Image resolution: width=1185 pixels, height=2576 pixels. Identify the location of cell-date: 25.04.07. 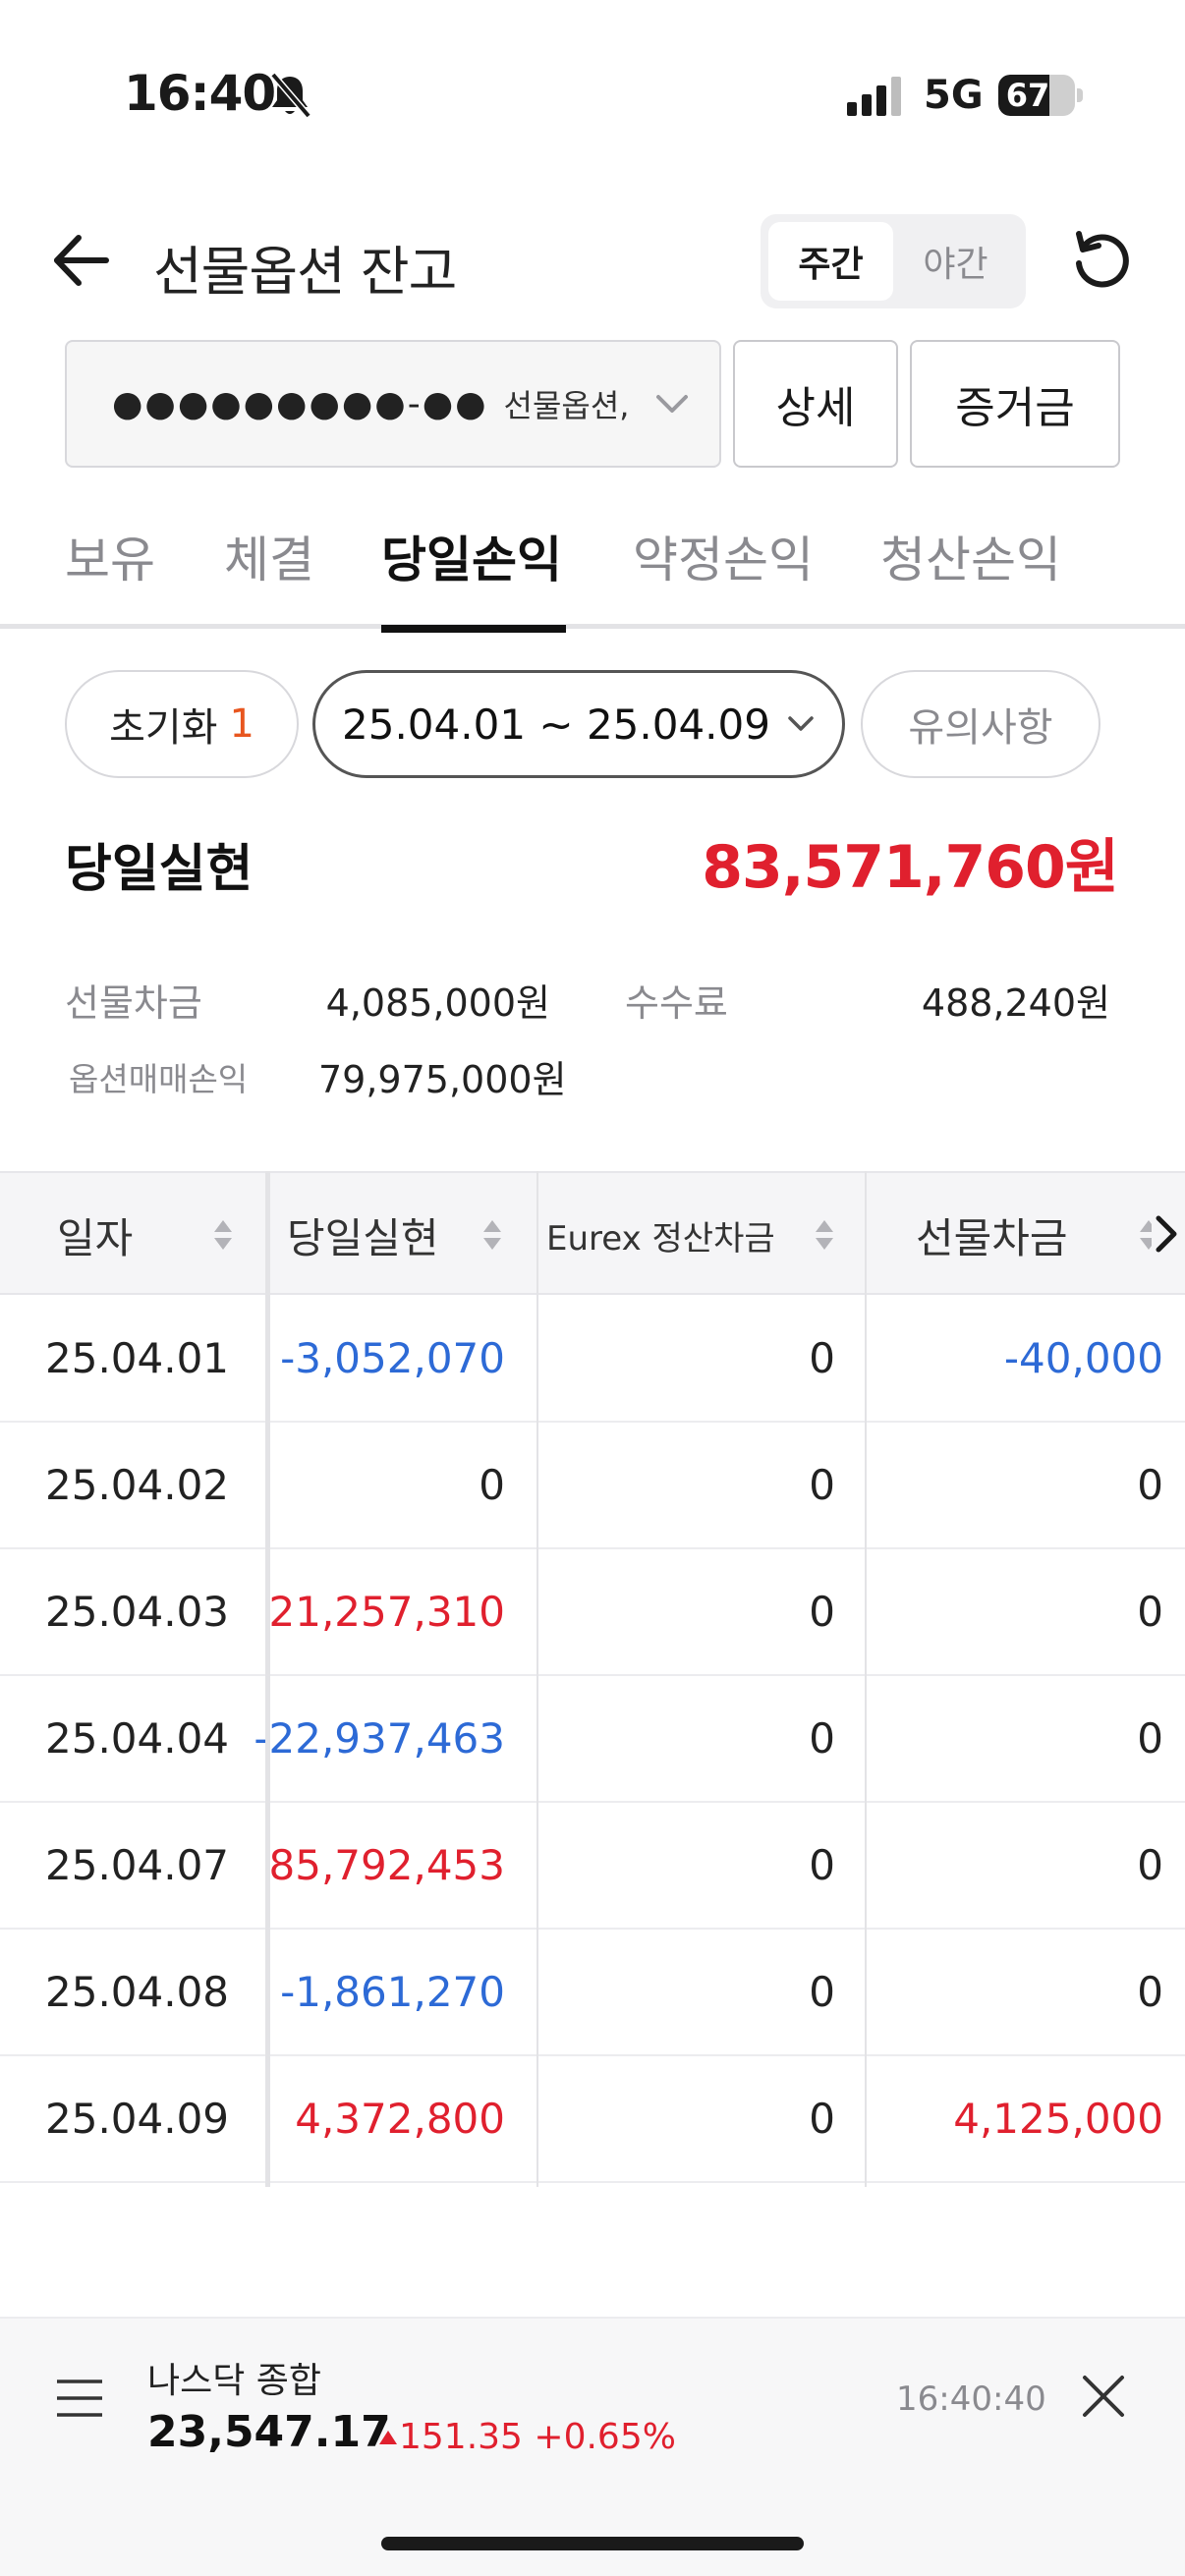
(137, 1864).